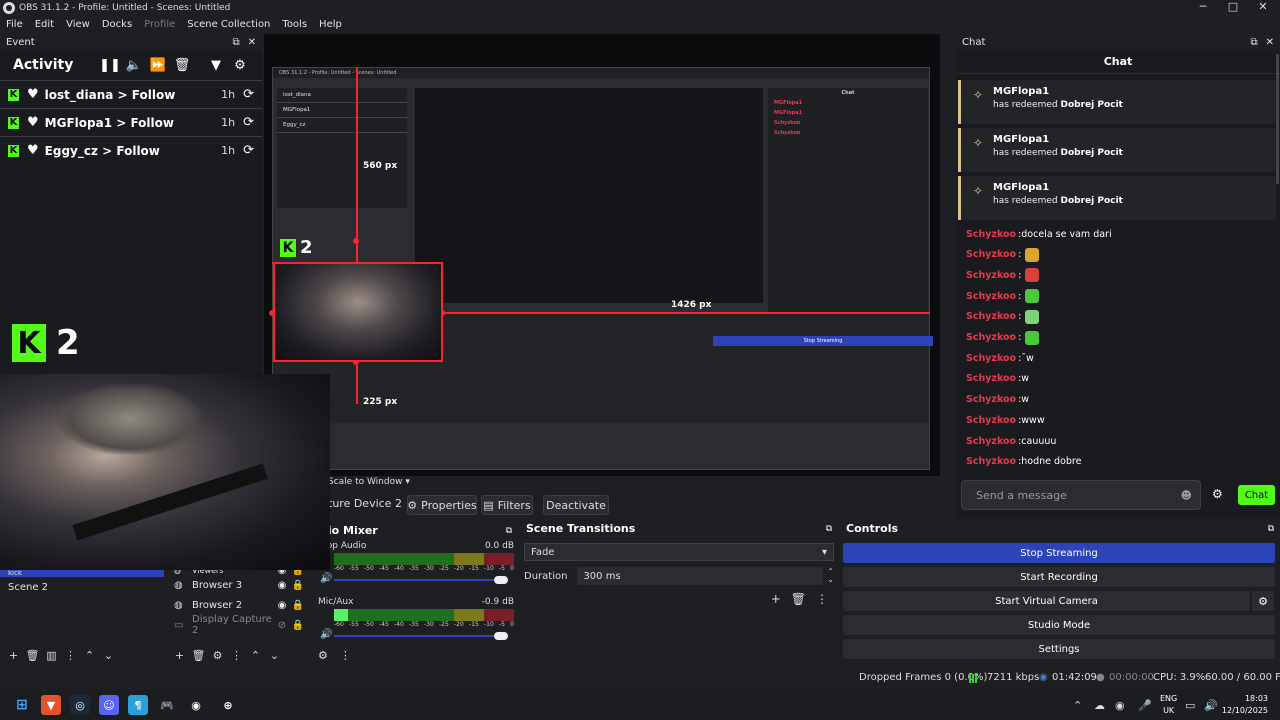  I want to click on system-clock: 18:03 12/10/2025, so click(1245, 705).